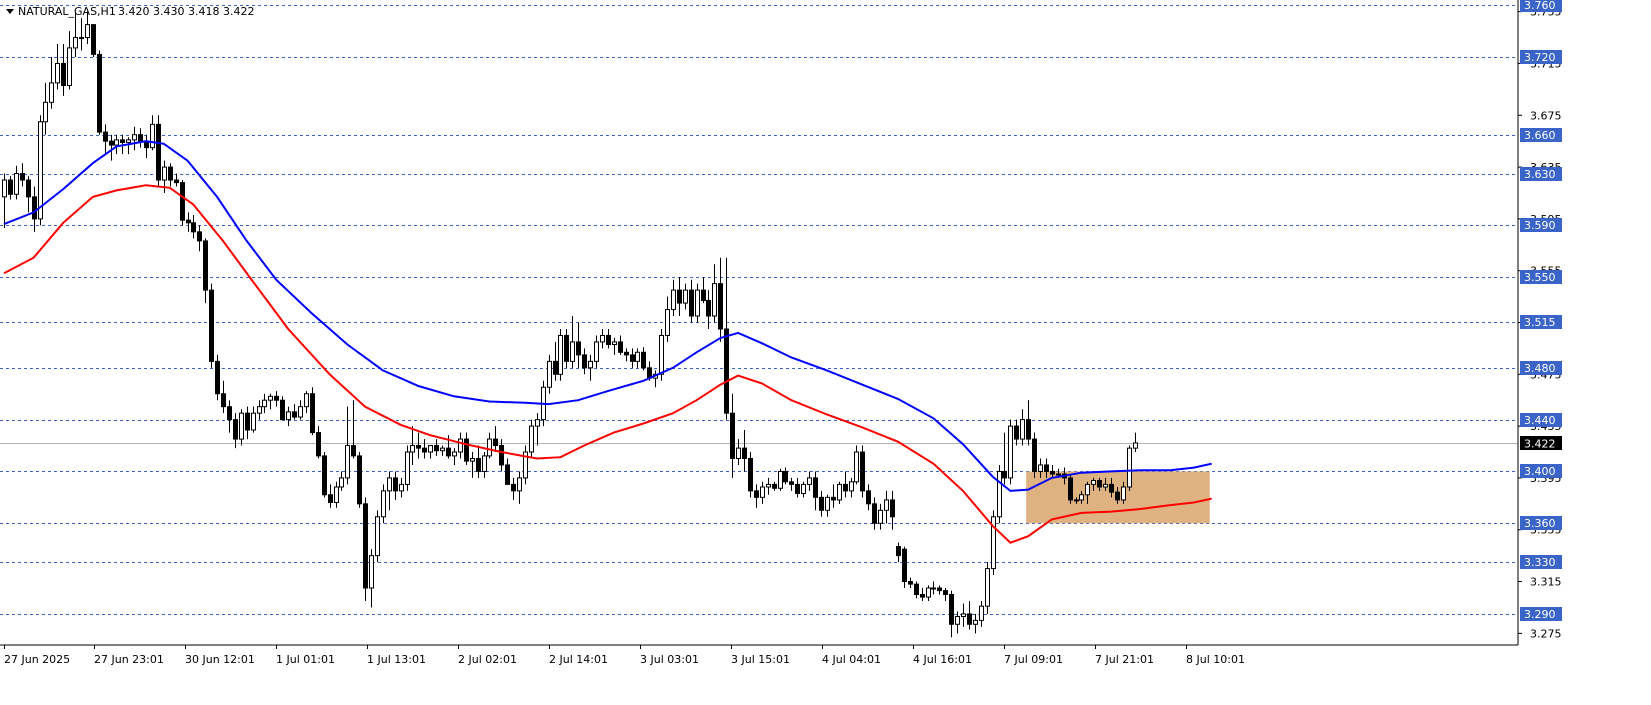 The image size is (1651, 705). I want to click on level-price-label: 3.550, so click(1541, 277).